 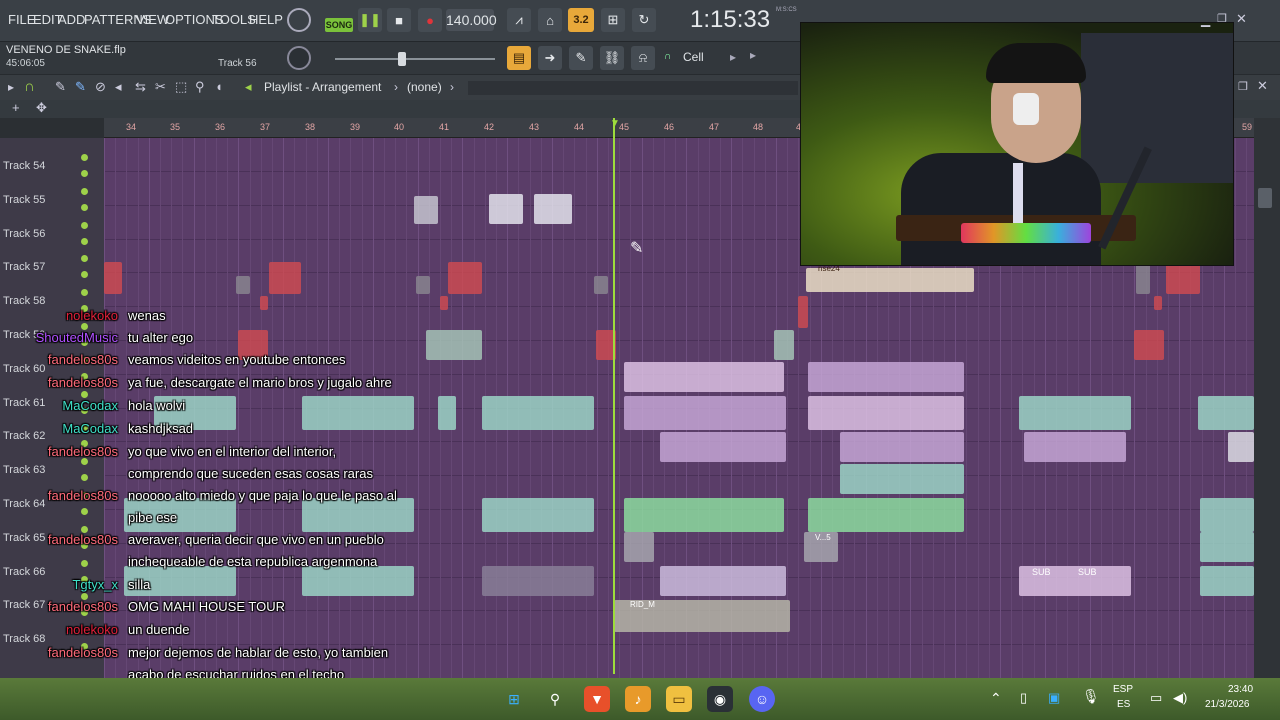 What do you see at coordinates (24, 267) in the screenshot?
I see `track-name: Track 57` at bounding box center [24, 267].